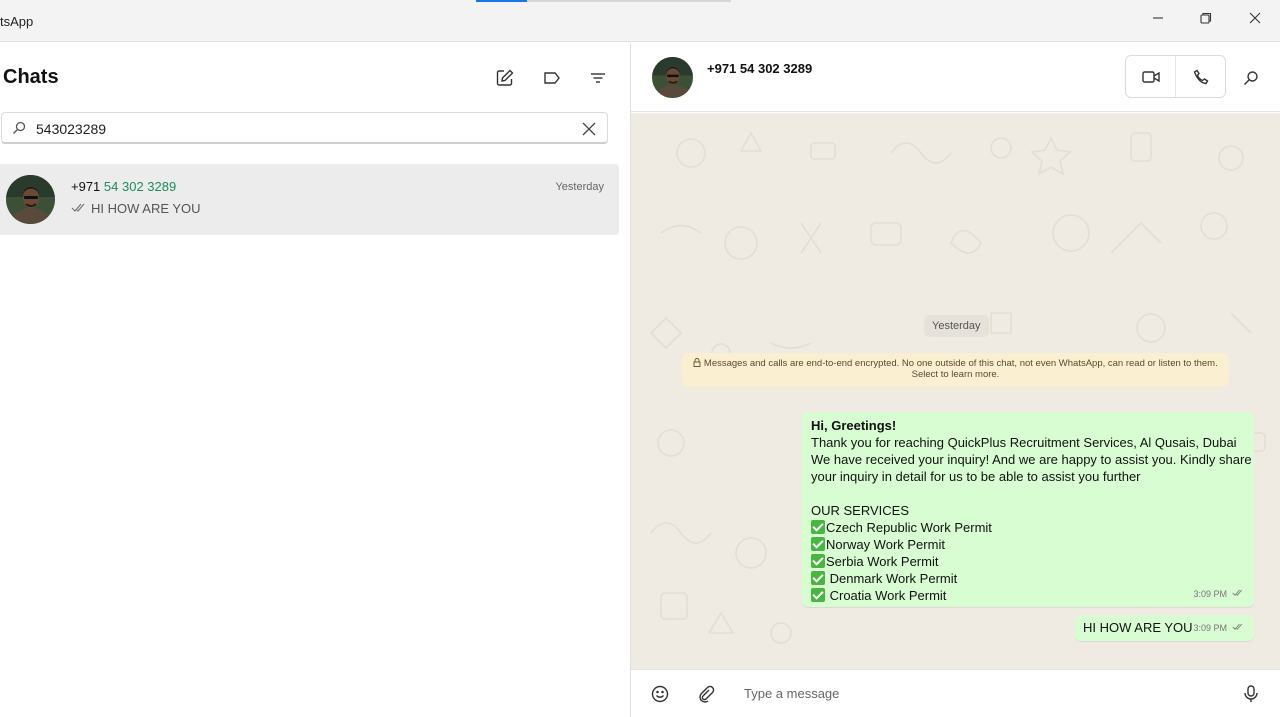 The image size is (1280, 717). Describe the element at coordinates (146, 208) in the screenshot. I see `chat-preview-text: HI HOW ARE YOU` at that location.